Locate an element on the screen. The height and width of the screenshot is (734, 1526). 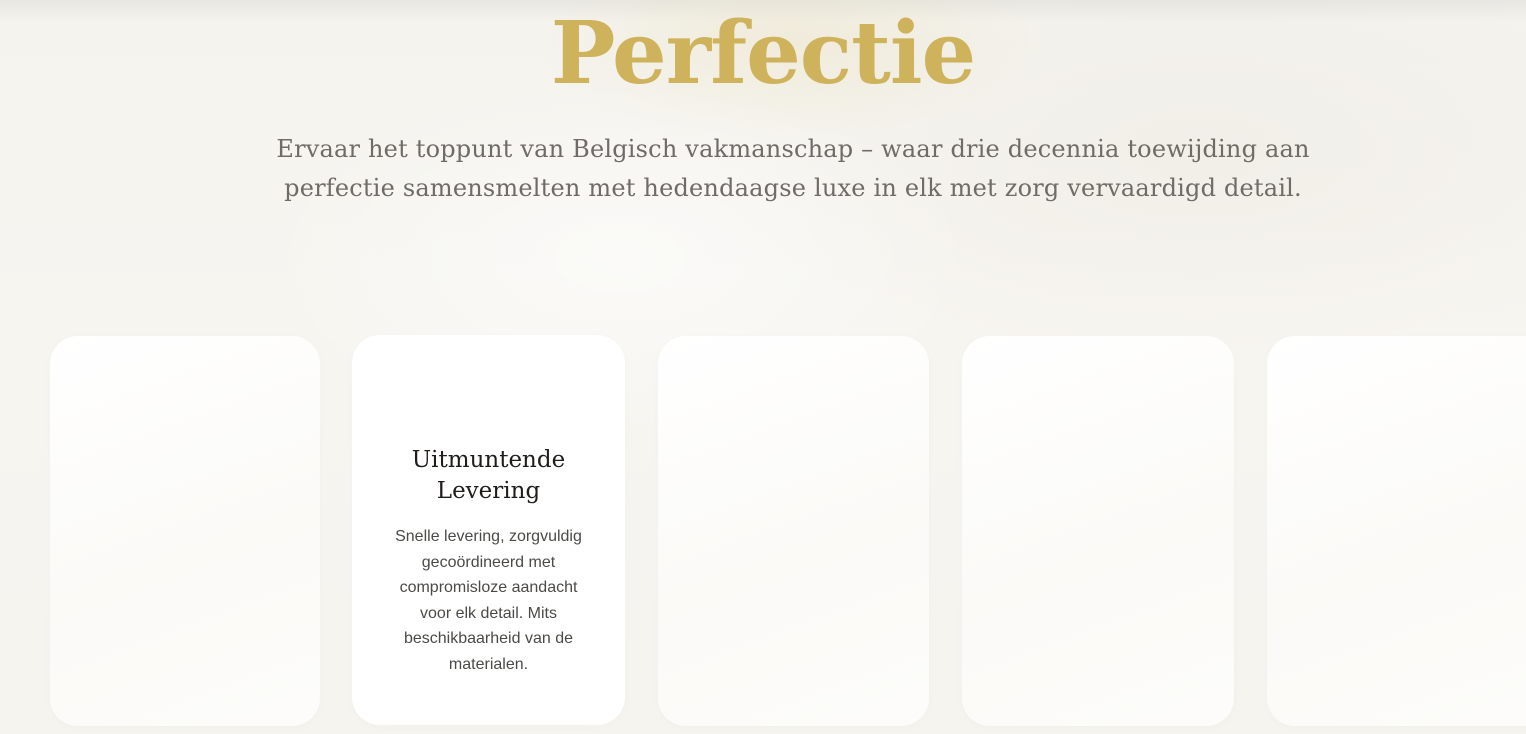
page-title: Perfectie is located at coordinates (763, 53).